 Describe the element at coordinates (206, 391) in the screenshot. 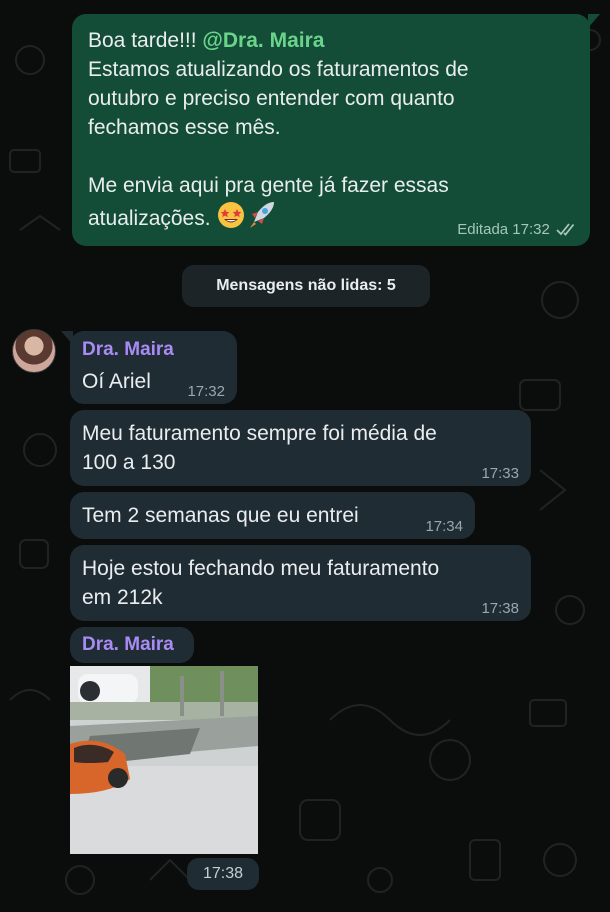

I see `message-time: 17:32` at that location.